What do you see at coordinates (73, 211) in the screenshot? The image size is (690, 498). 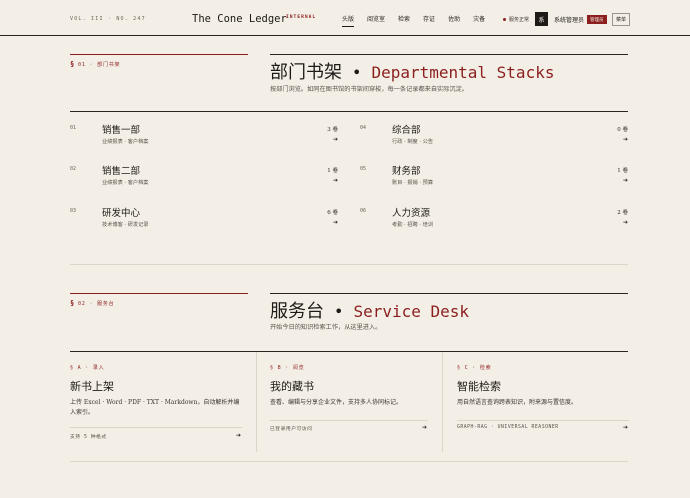 I see `dept-number: 03` at bounding box center [73, 211].